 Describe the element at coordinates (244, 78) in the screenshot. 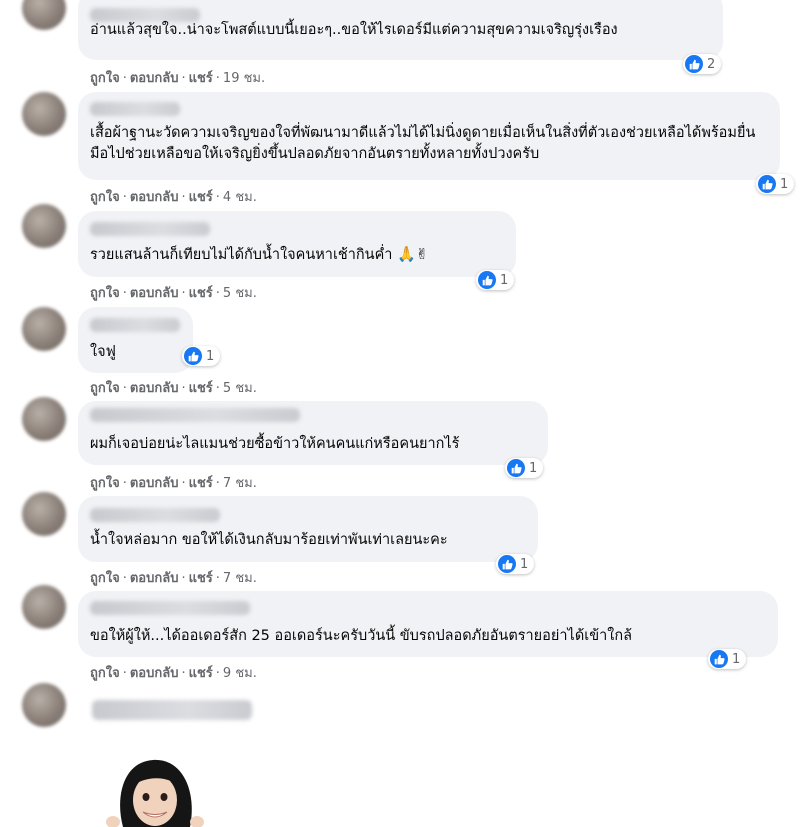

I see `timestamp: 19 ชม.` at that location.